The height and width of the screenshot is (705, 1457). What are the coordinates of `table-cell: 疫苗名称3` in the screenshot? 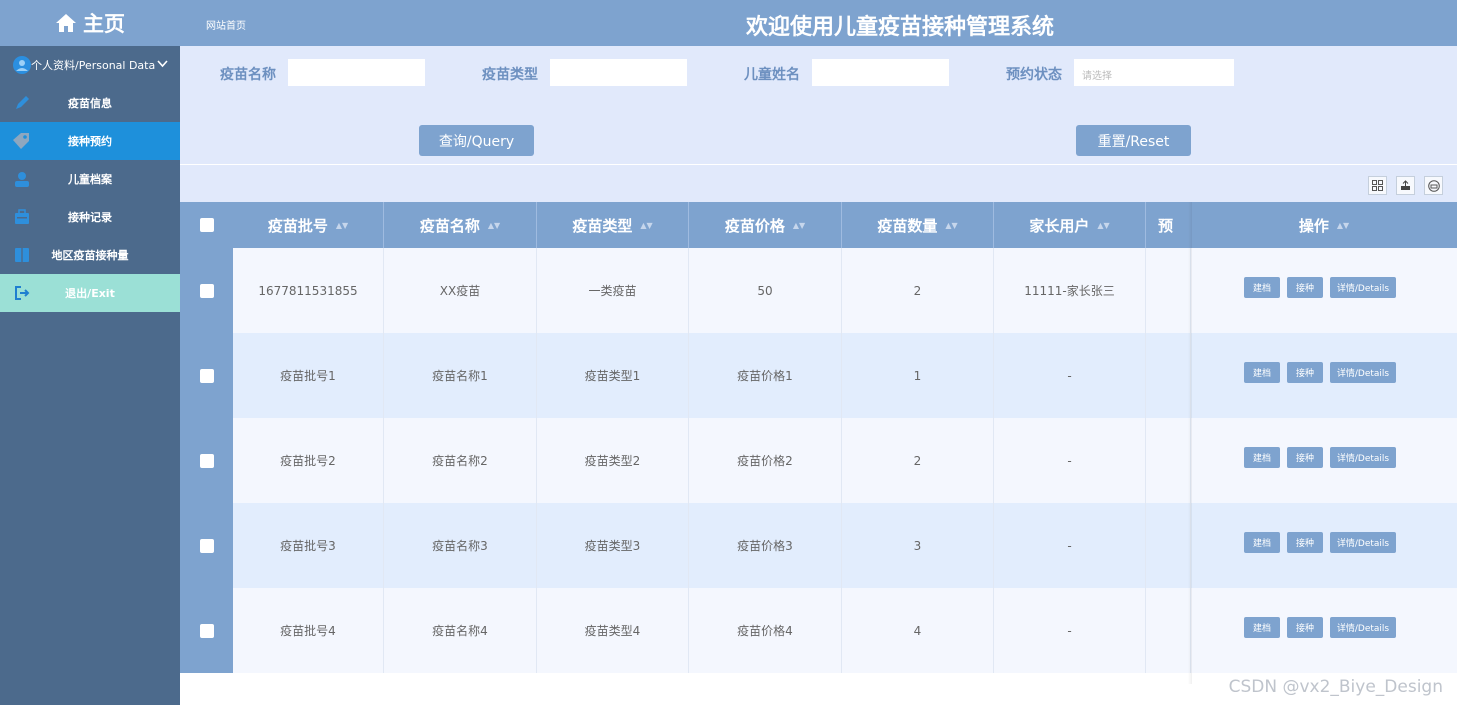 It's located at (460, 545).